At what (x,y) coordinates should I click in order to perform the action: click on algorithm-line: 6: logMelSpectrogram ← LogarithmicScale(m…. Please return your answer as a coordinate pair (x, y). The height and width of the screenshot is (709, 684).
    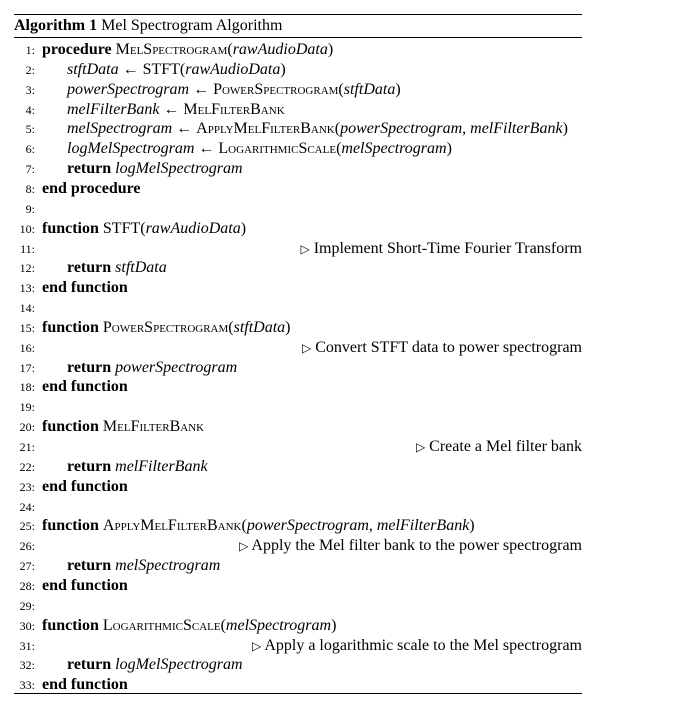
    Looking at the image, I should click on (298, 149).